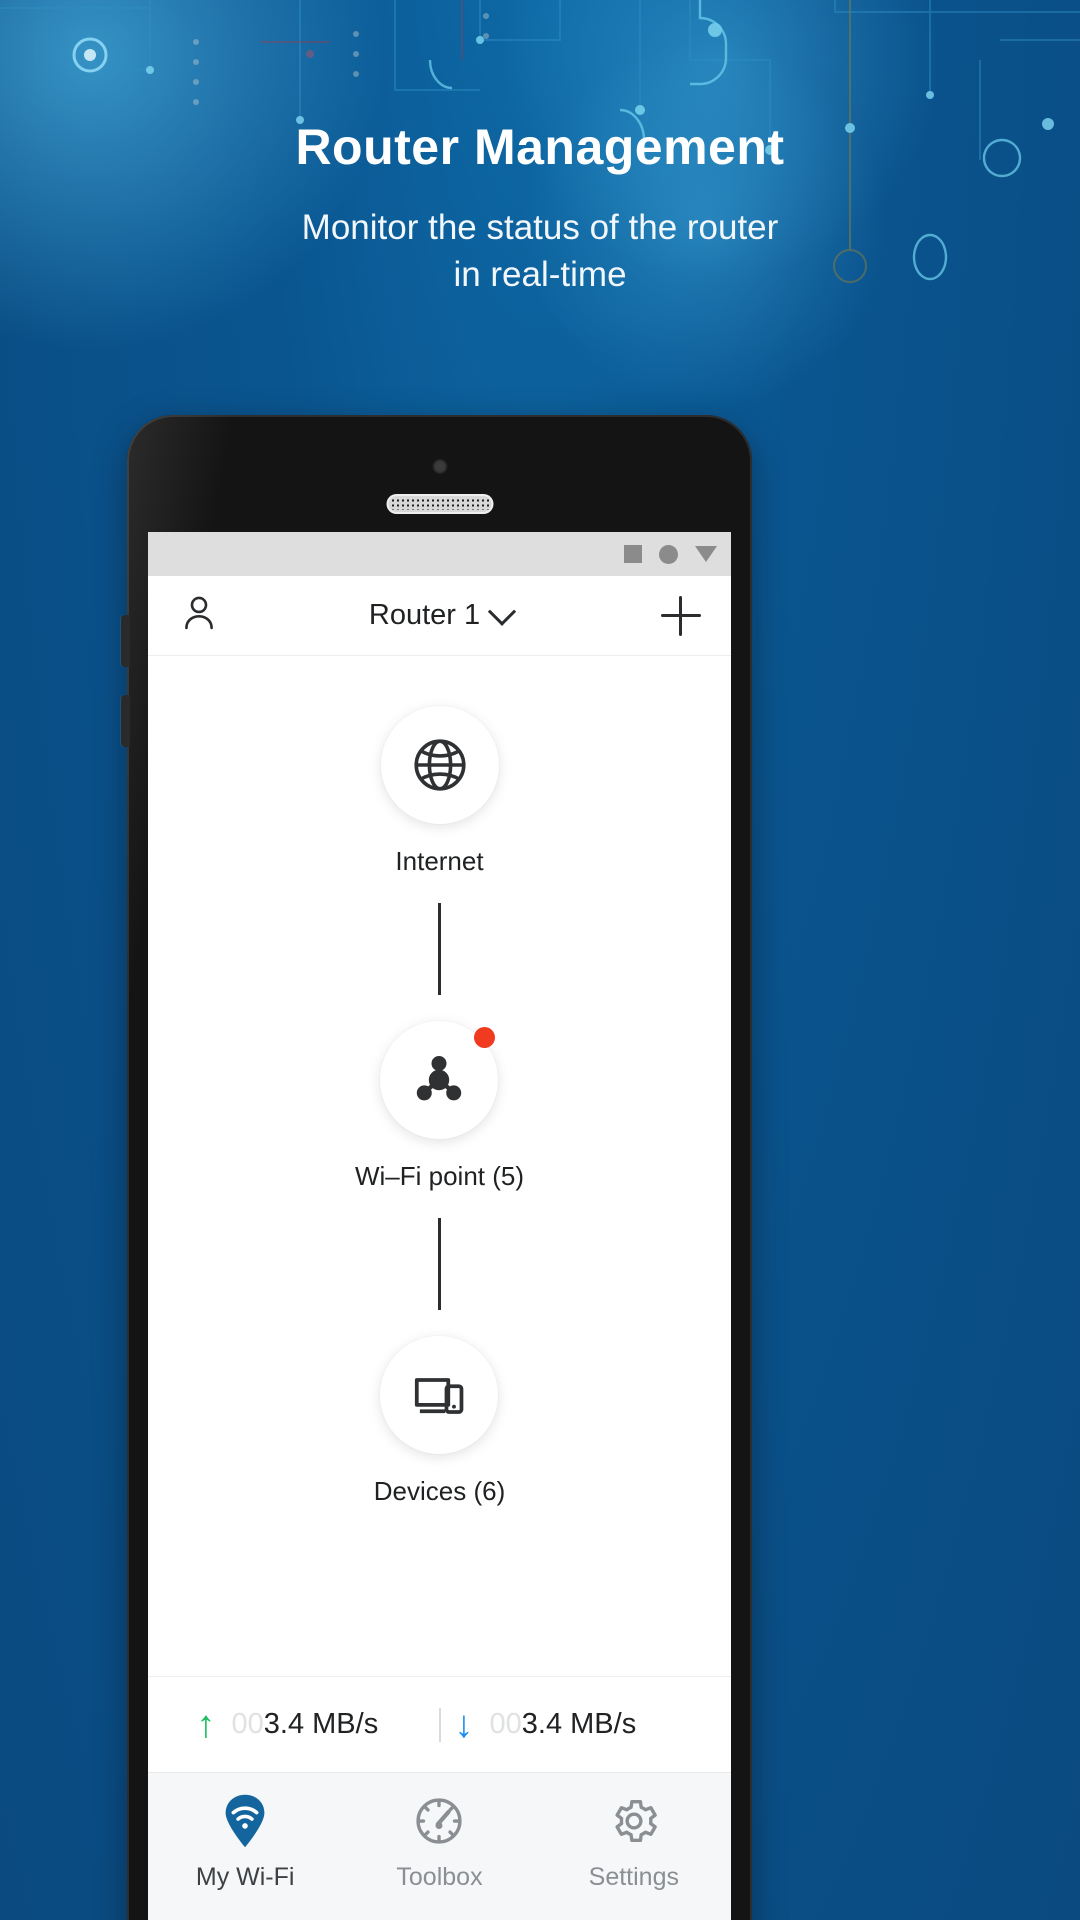 The image size is (1080, 1920). What do you see at coordinates (579, 1724) in the screenshot?
I see `download-speed-number: 3.4 MB/s` at bounding box center [579, 1724].